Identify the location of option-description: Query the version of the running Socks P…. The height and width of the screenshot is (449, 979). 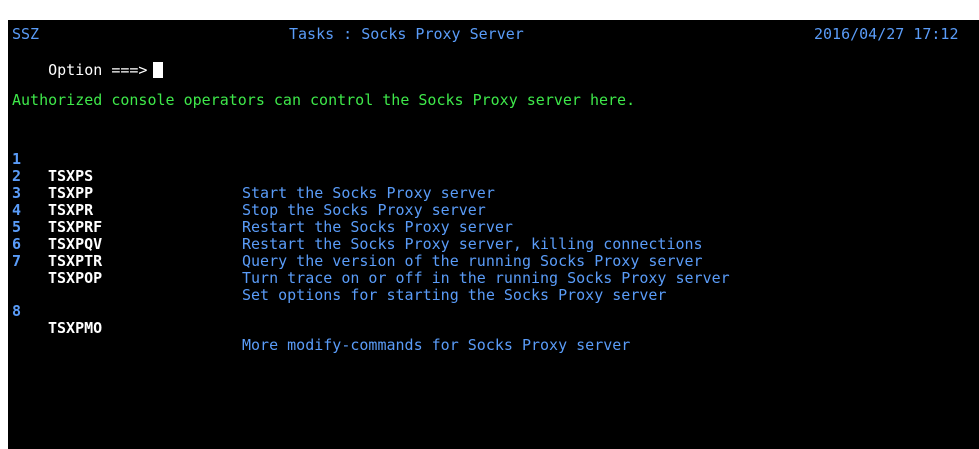
(472, 261).